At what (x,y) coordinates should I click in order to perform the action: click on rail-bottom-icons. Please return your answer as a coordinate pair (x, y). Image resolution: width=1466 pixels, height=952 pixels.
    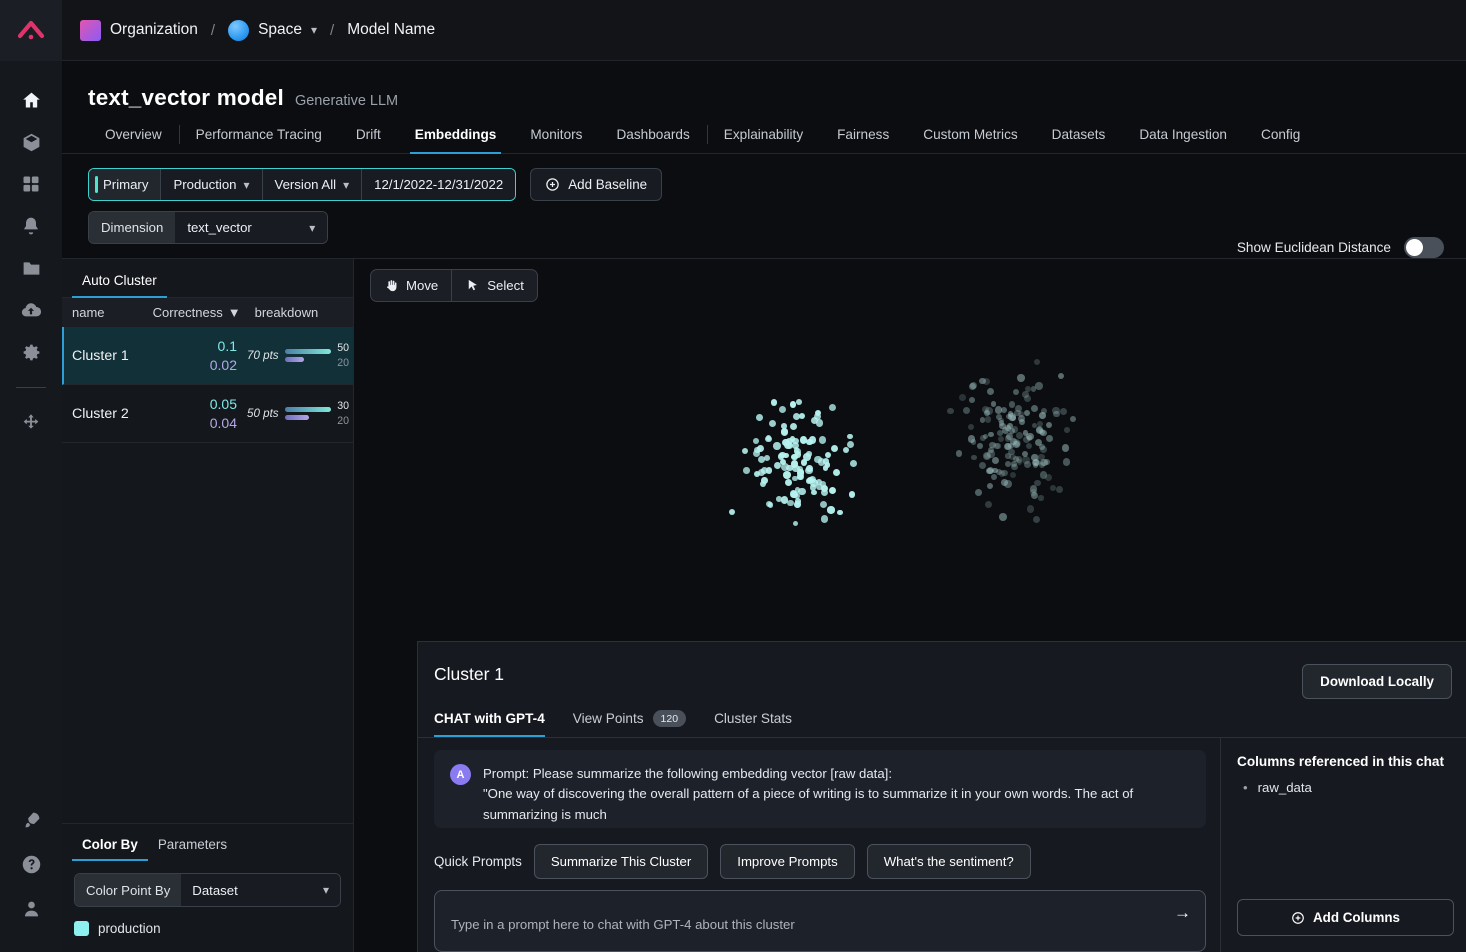
    Looking at the image, I should click on (31, 875).